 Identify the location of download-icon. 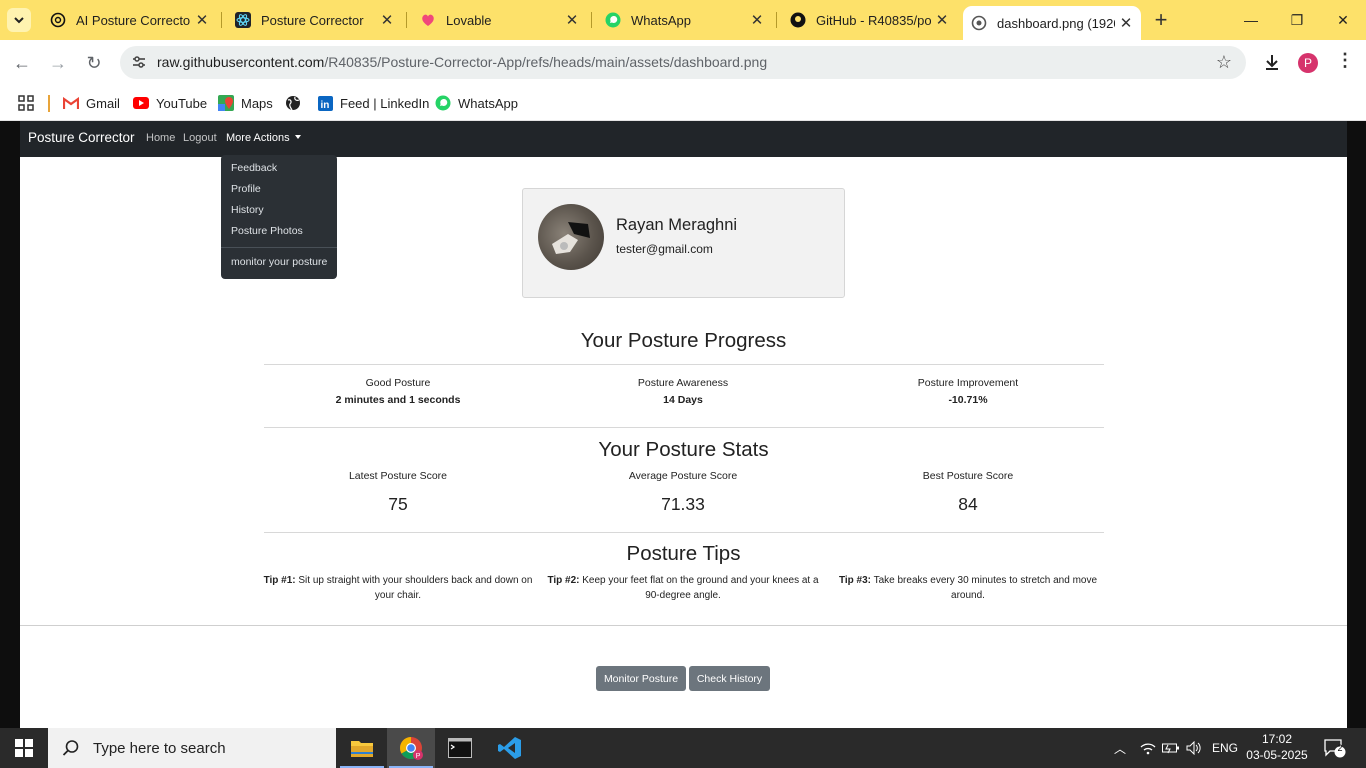
(1272, 62).